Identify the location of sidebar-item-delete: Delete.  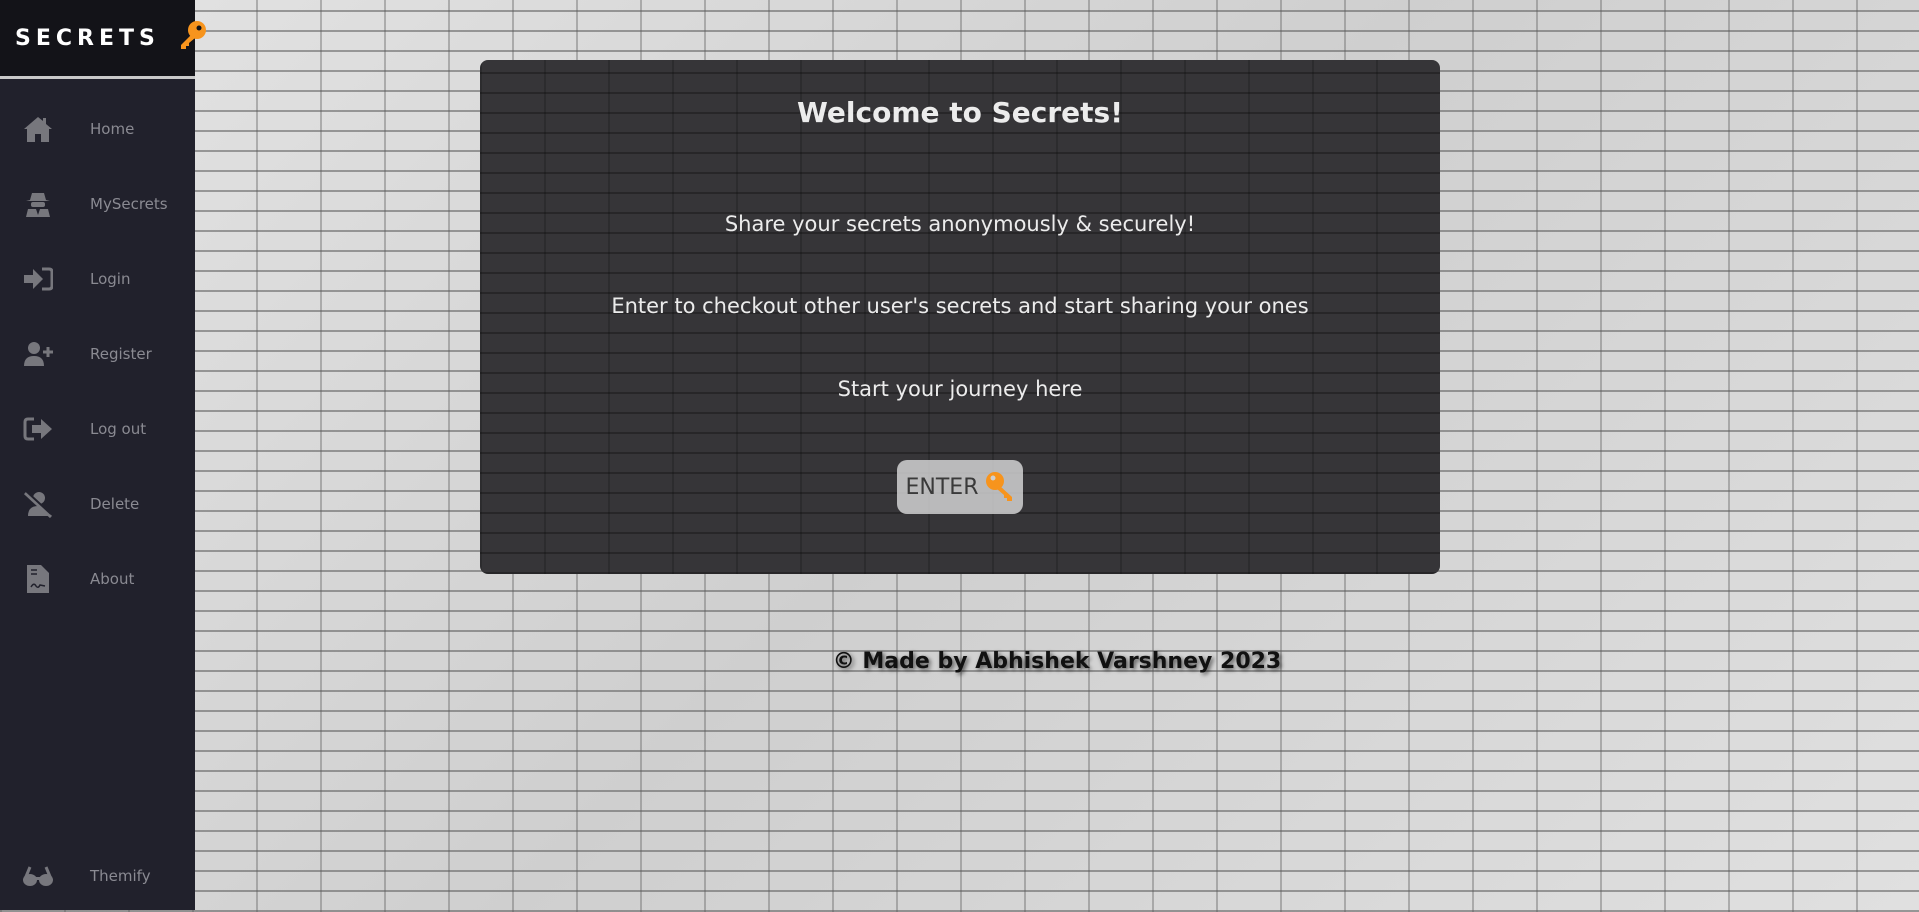
(97, 504).